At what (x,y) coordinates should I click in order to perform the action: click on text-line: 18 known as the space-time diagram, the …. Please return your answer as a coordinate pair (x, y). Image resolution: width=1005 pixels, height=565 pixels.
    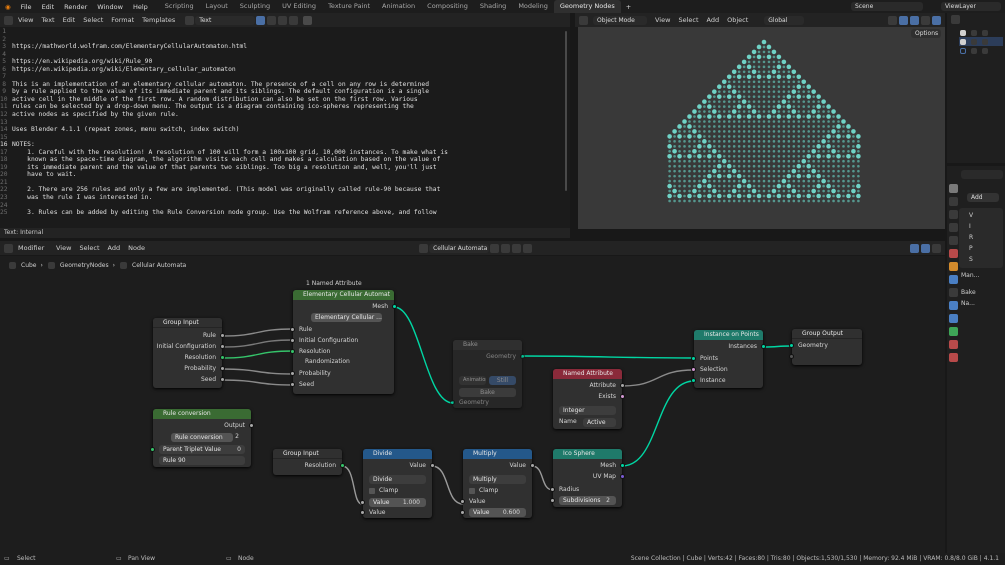
    Looking at the image, I should click on (285, 160).